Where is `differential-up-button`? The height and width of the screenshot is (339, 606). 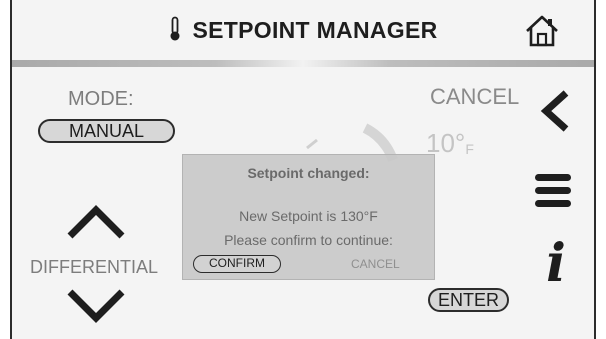
differential-up-button is located at coordinates (96, 222).